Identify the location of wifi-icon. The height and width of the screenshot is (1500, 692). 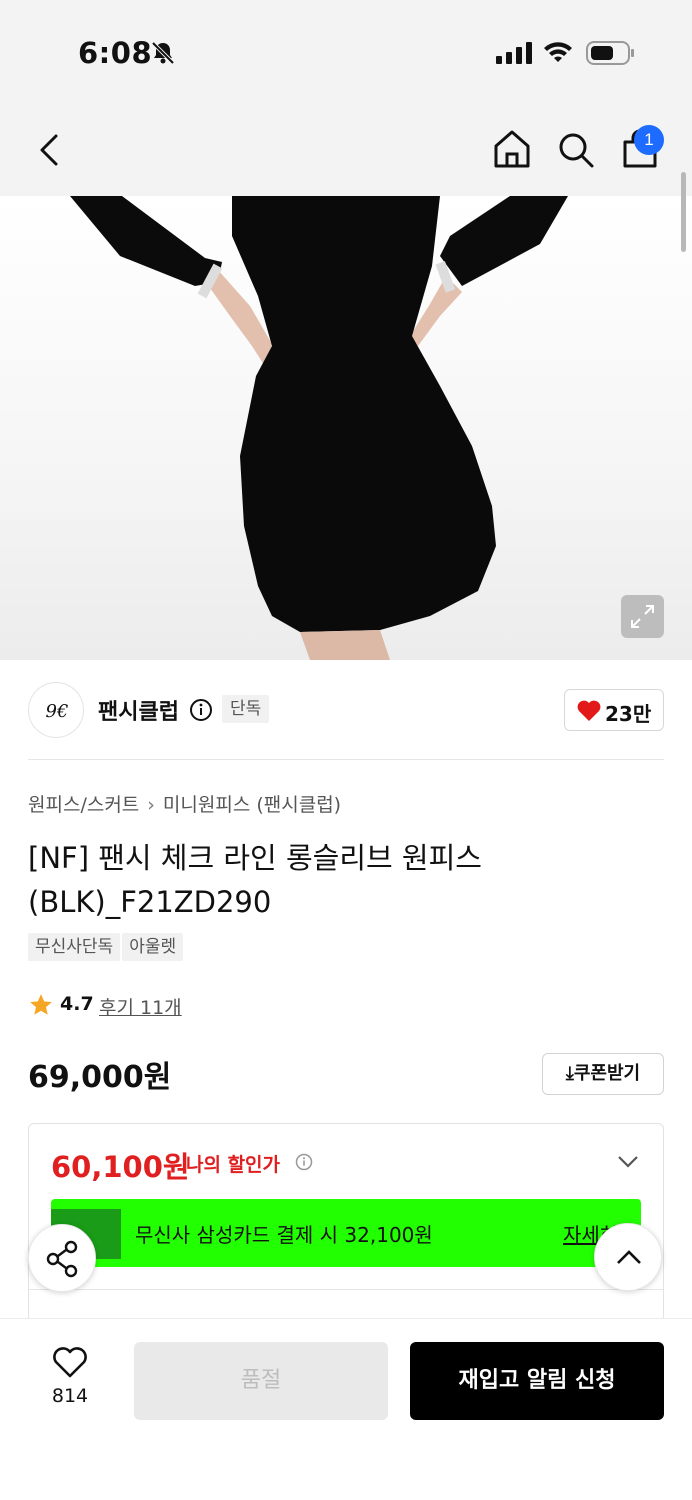
(558, 54).